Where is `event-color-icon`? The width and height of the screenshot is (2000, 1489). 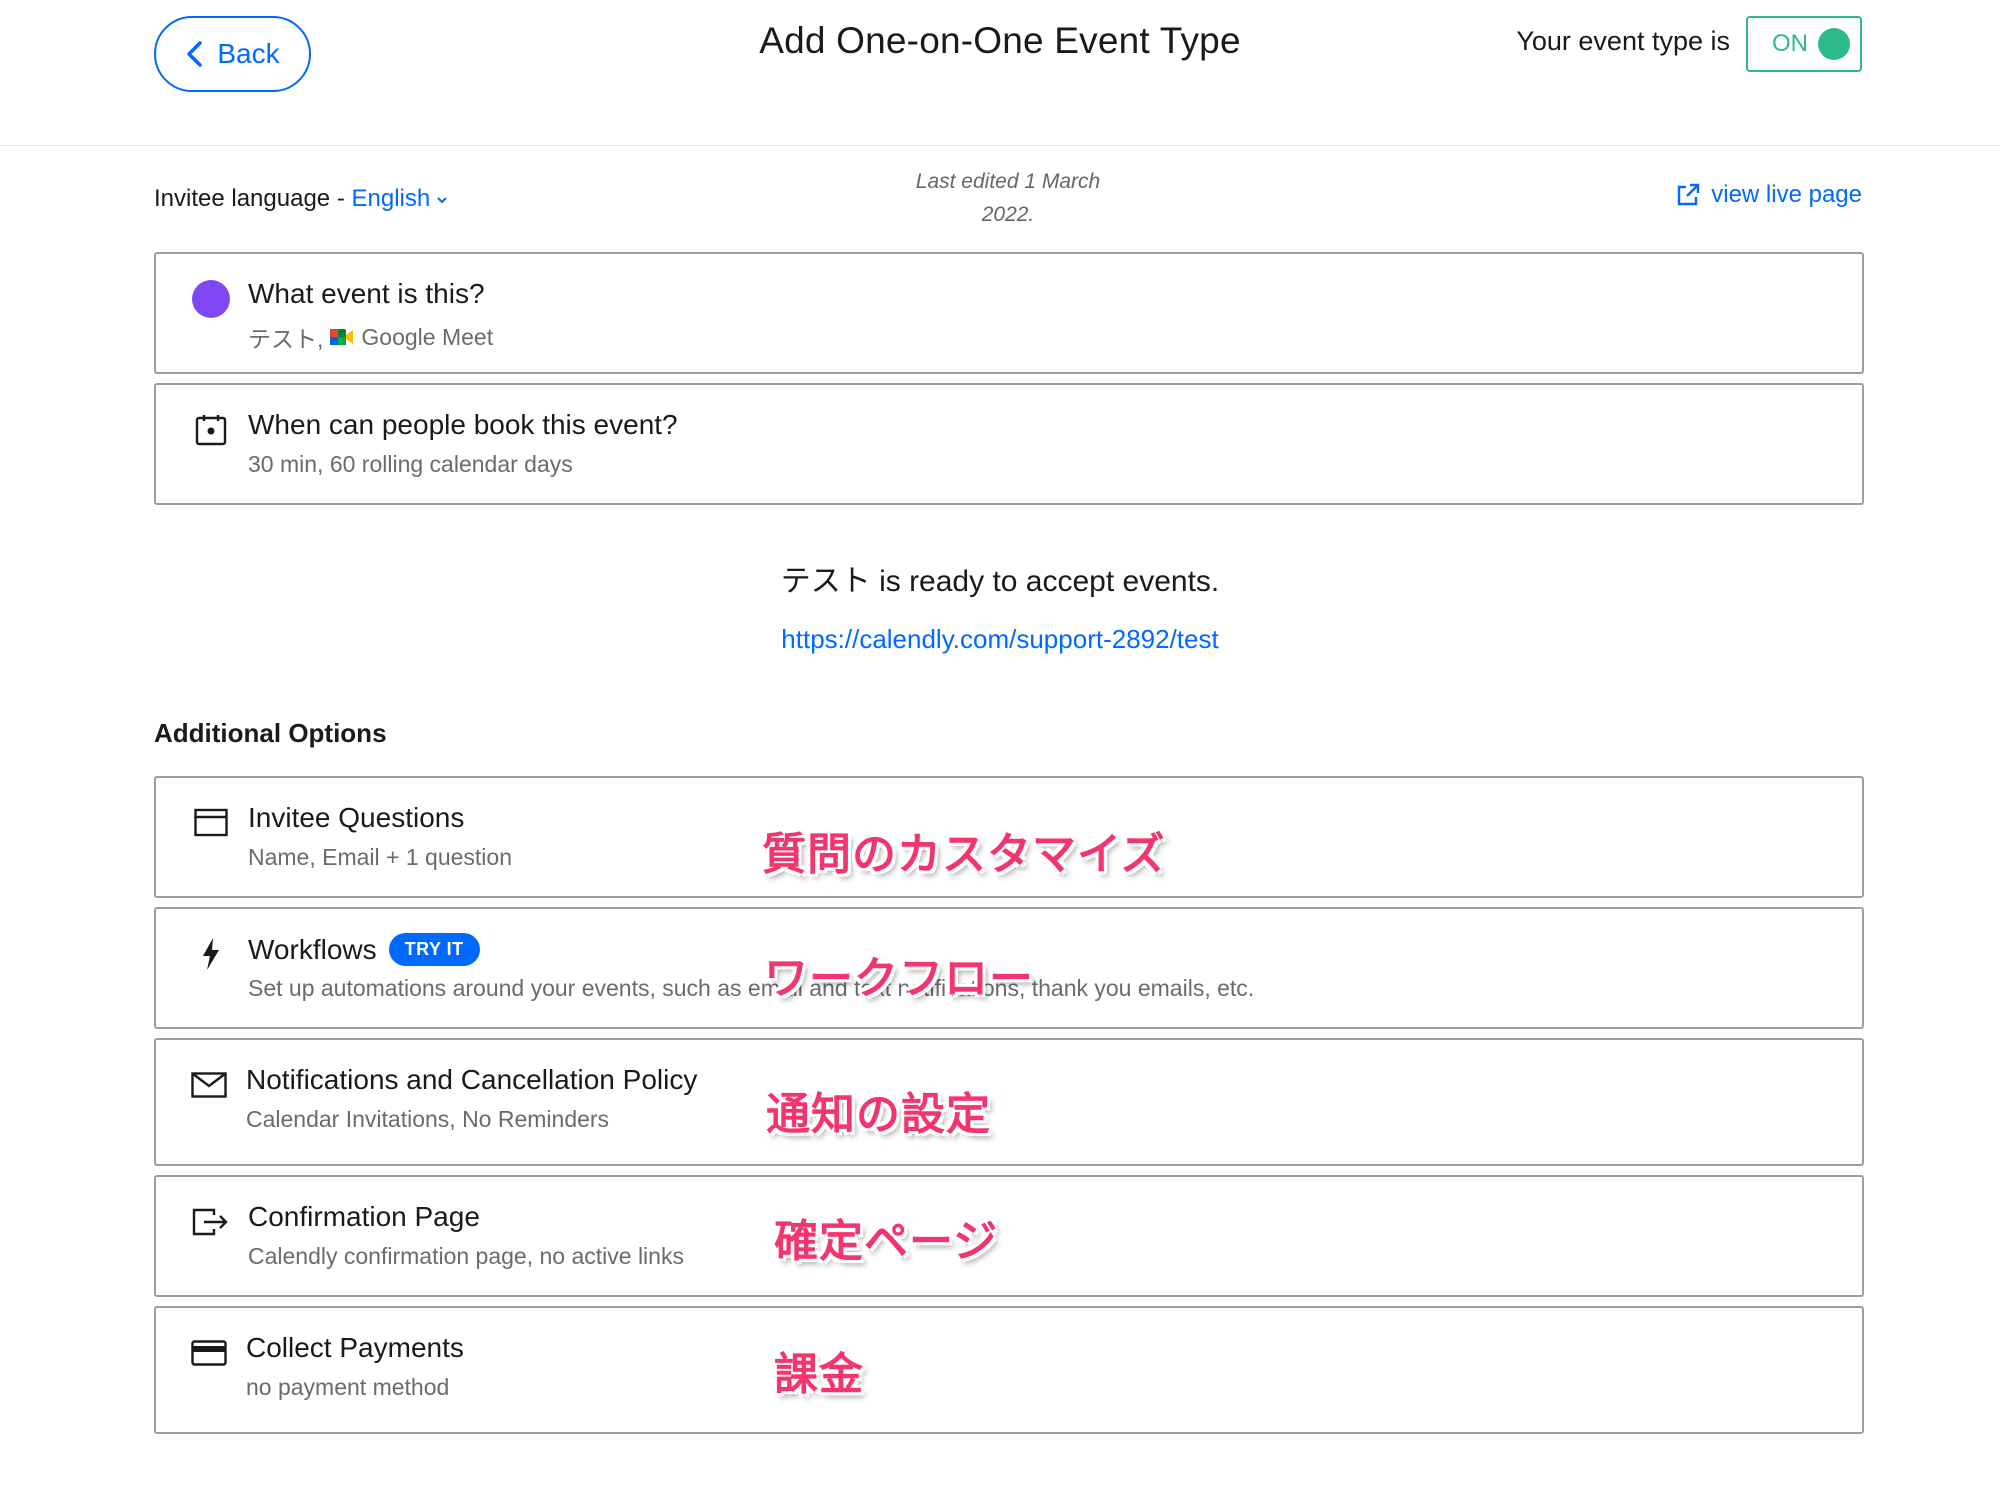
event-color-icon is located at coordinates (211, 299).